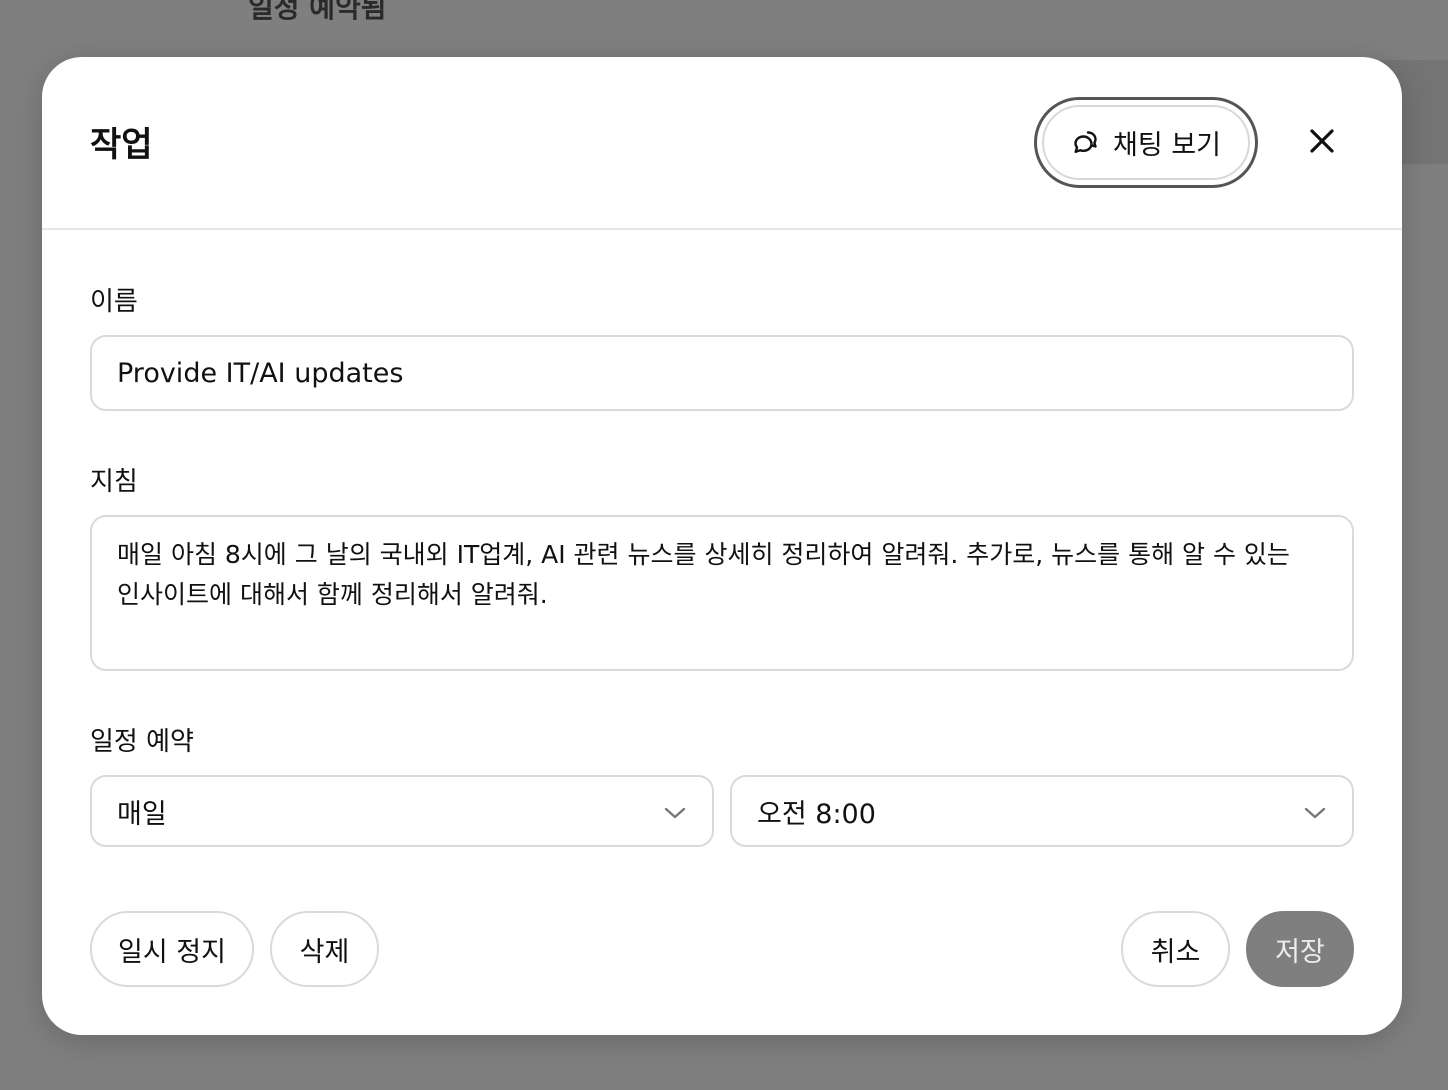 The image size is (1448, 1090). Describe the element at coordinates (114, 482) in the screenshot. I see `instructions-label: 지침` at that location.